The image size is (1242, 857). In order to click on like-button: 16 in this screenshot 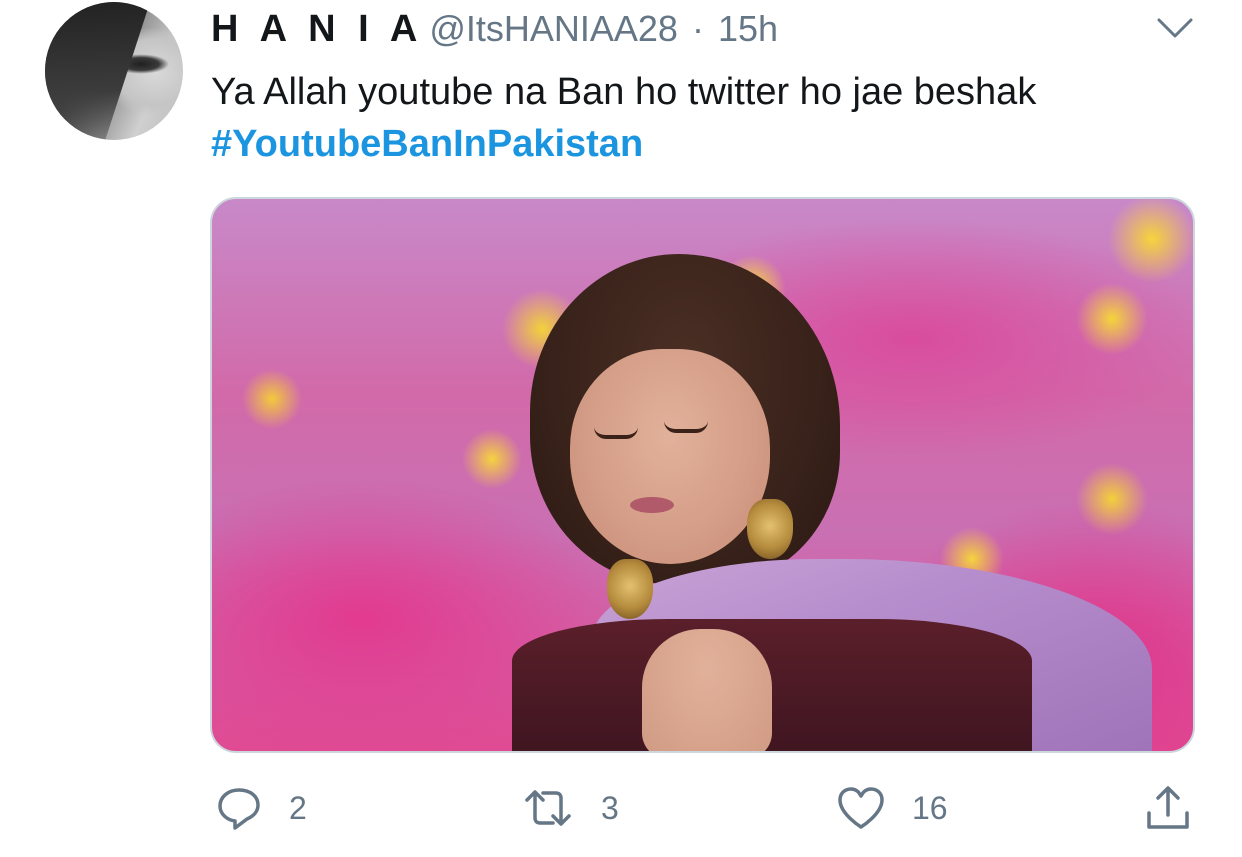, I will do `click(892, 808)`.